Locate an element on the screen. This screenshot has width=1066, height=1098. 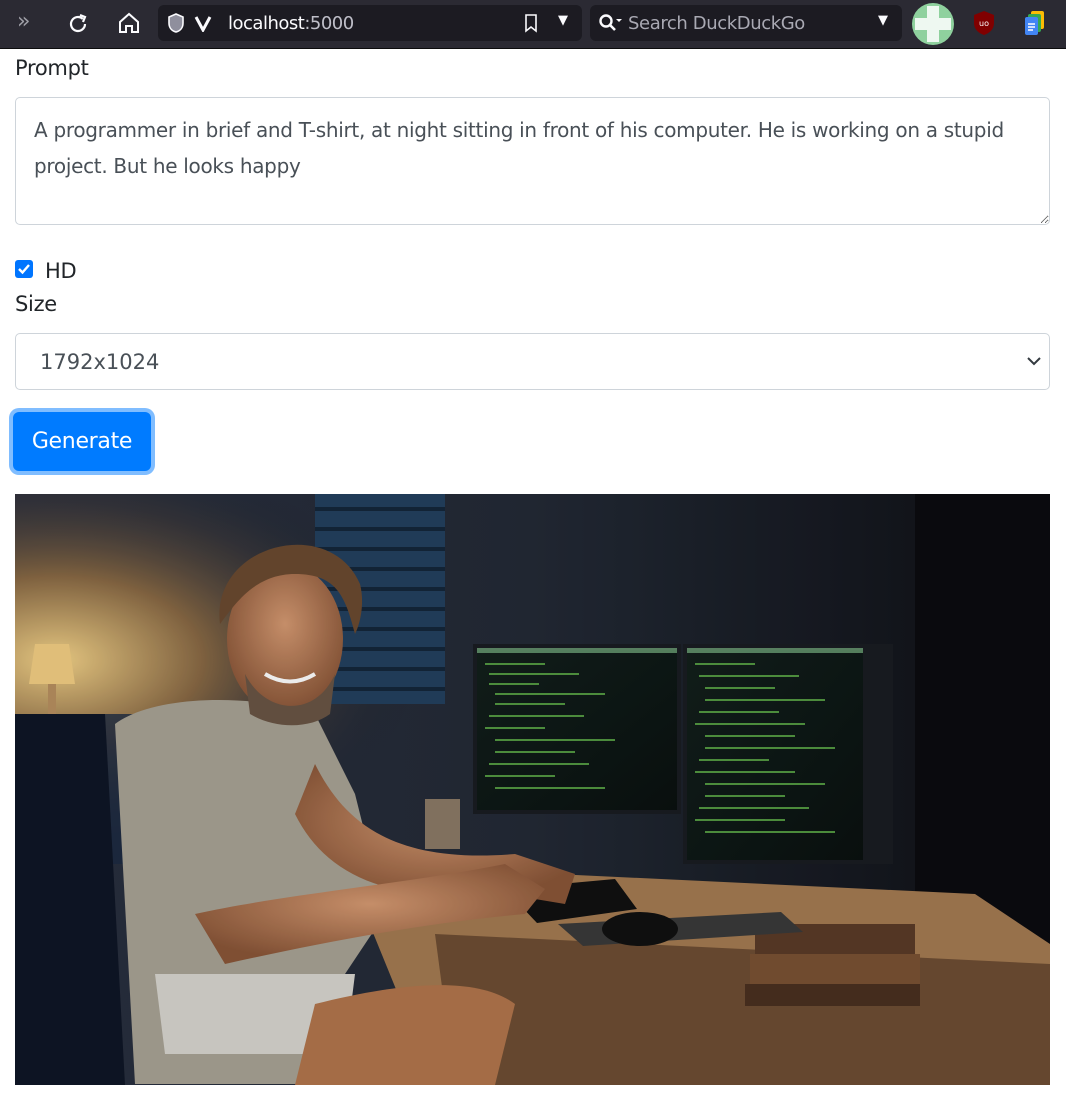
home-icon is located at coordinates (129, 23).